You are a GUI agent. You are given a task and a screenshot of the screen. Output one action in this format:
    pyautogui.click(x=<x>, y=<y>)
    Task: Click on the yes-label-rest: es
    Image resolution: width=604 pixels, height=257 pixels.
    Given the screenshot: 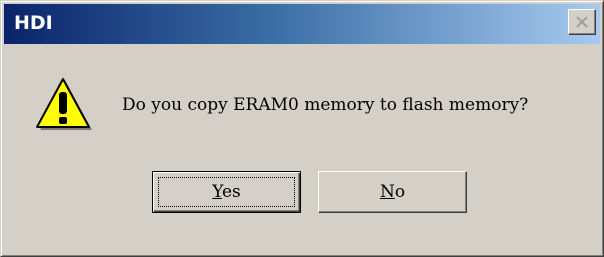 What is the action you would take?
    pyautogui.click(x=231, y=192)
    